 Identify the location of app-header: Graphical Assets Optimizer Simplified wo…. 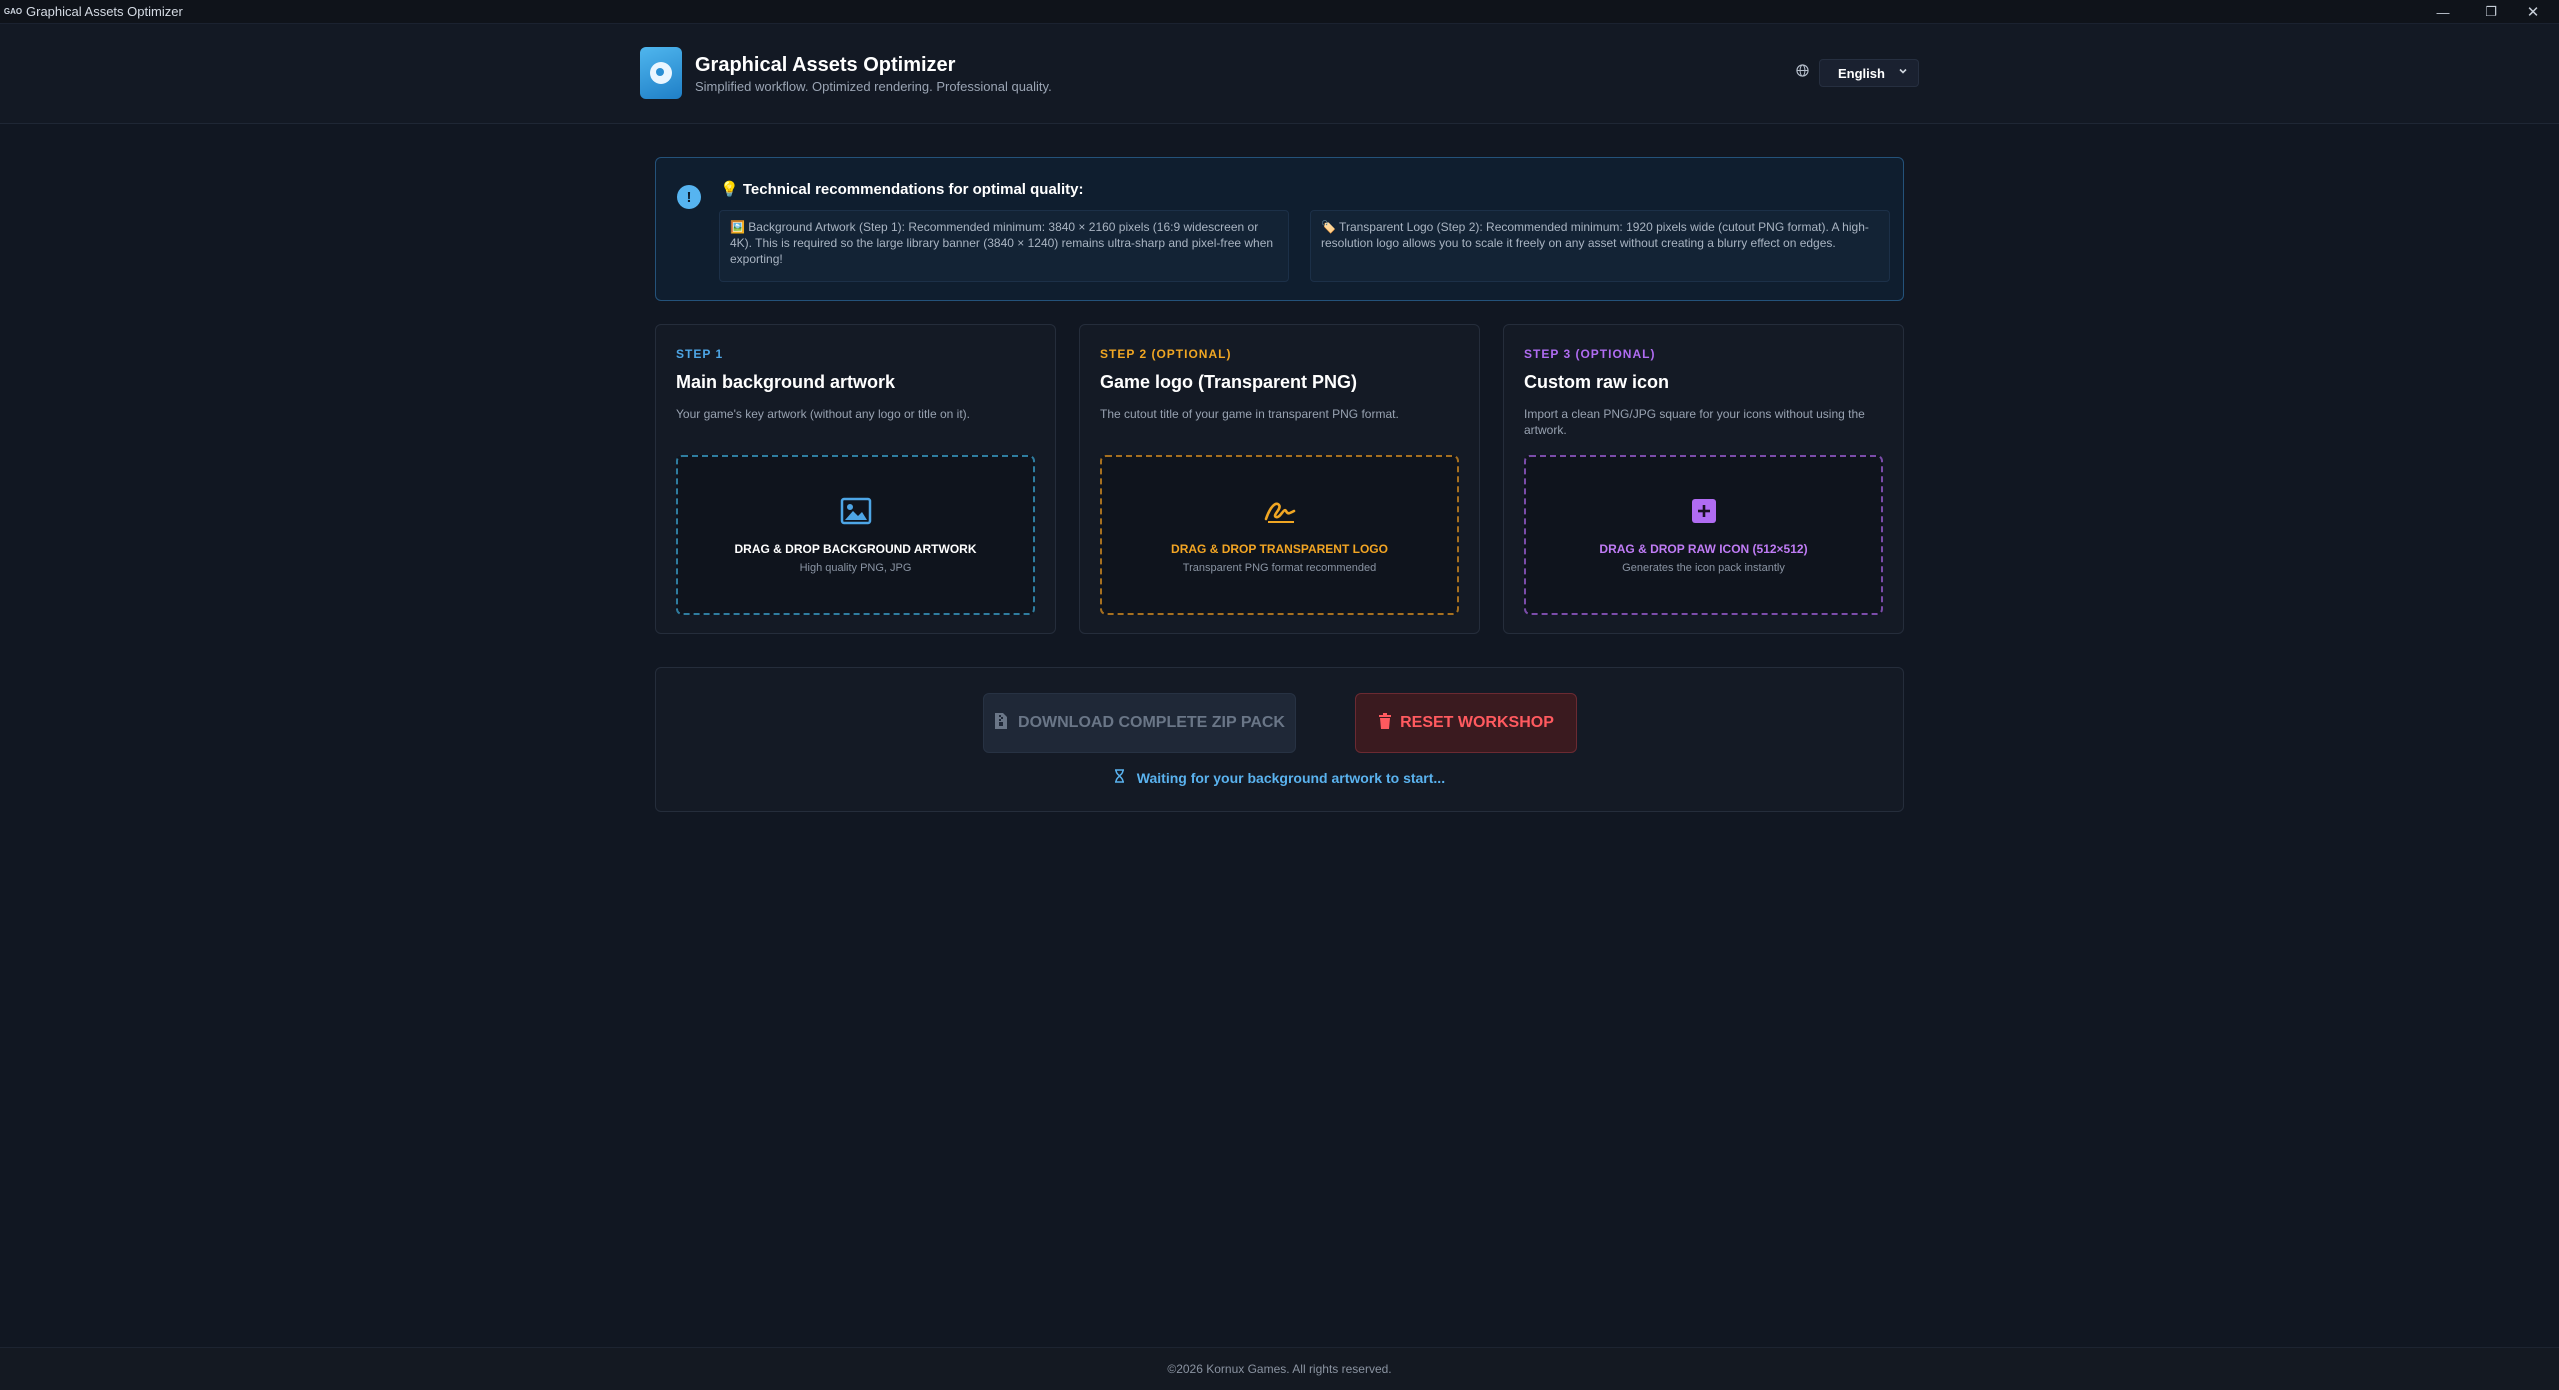
(1279, 74).